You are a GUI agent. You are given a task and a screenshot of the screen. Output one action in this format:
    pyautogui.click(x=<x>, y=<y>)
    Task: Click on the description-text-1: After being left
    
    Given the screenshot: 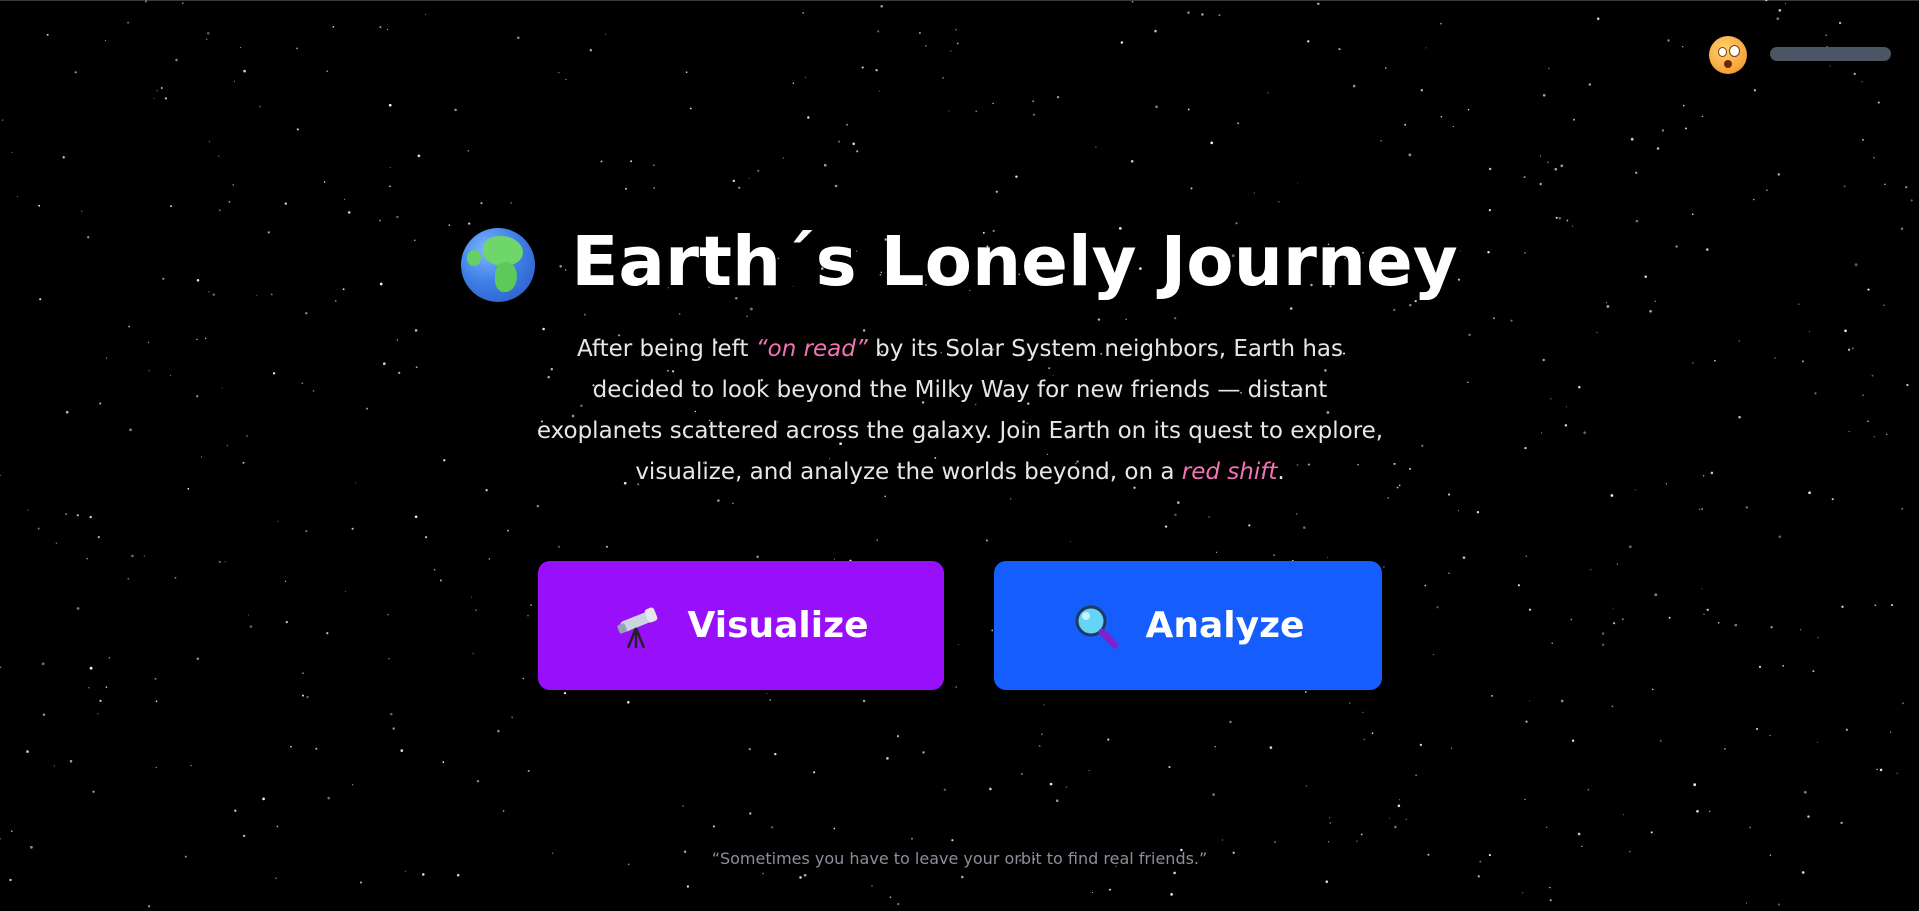 What is the action you would take?
    pyautogui.click(x=666, y=349)
    